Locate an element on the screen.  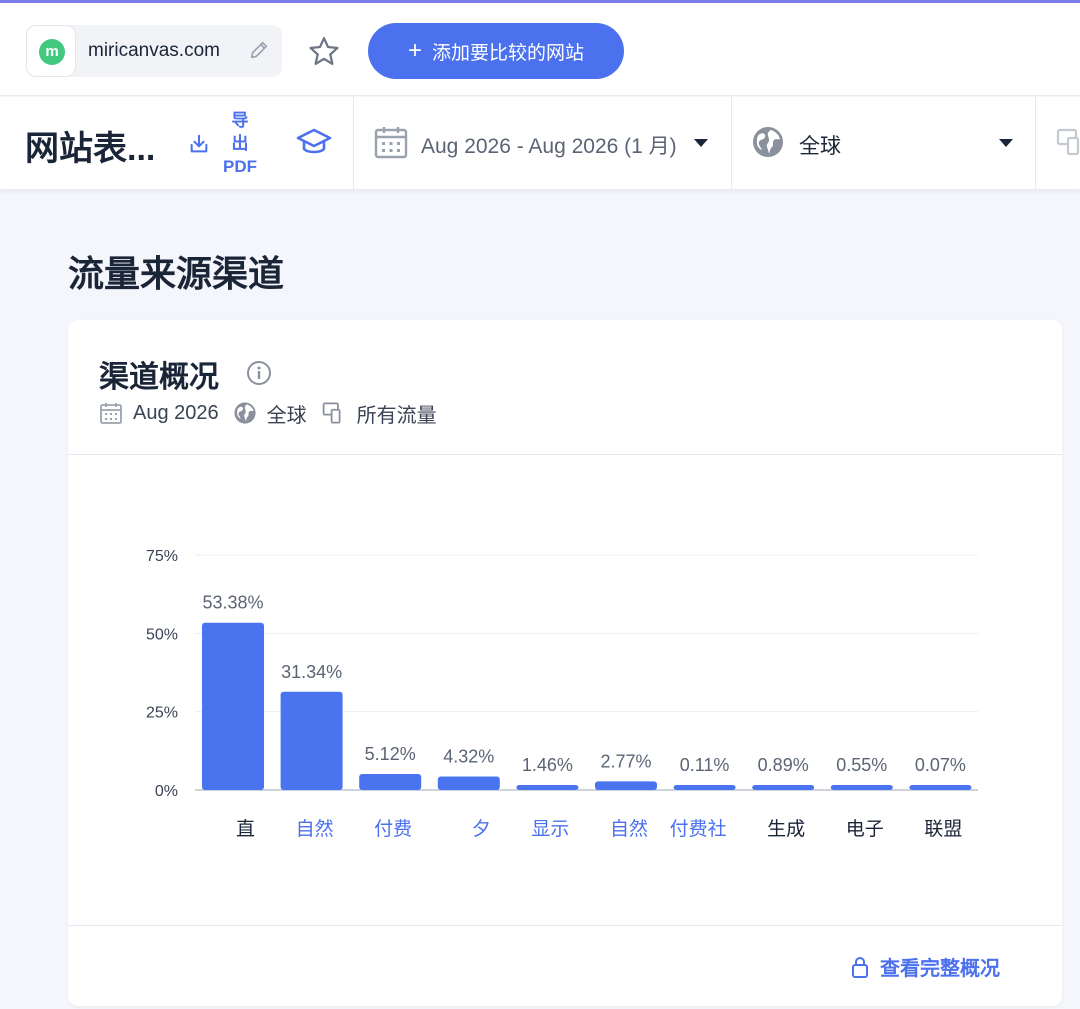
site-logo-box: m is located at coordinates (51, 51).